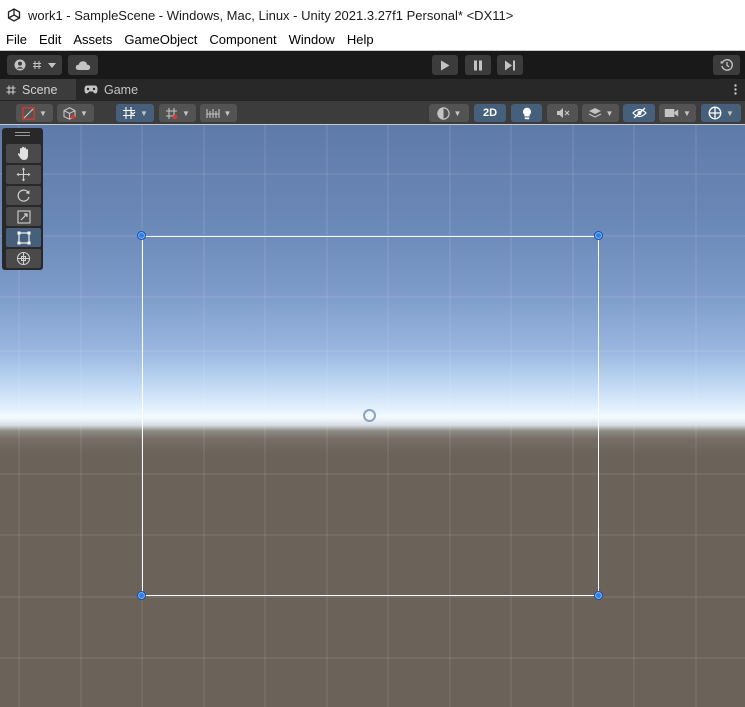 The image size is (745, 707). I want to click on layers-icon, so click(36, 65).